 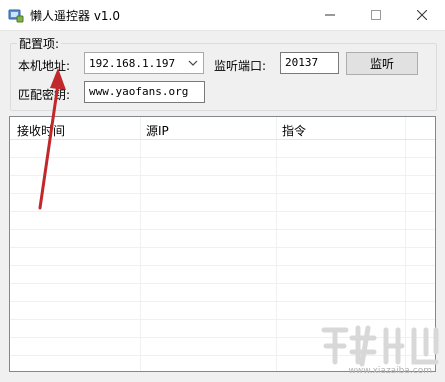 What do you see at coordinates (16, 16) in the screenshot?
I see `app-icon` at bounding box center [16, 16].